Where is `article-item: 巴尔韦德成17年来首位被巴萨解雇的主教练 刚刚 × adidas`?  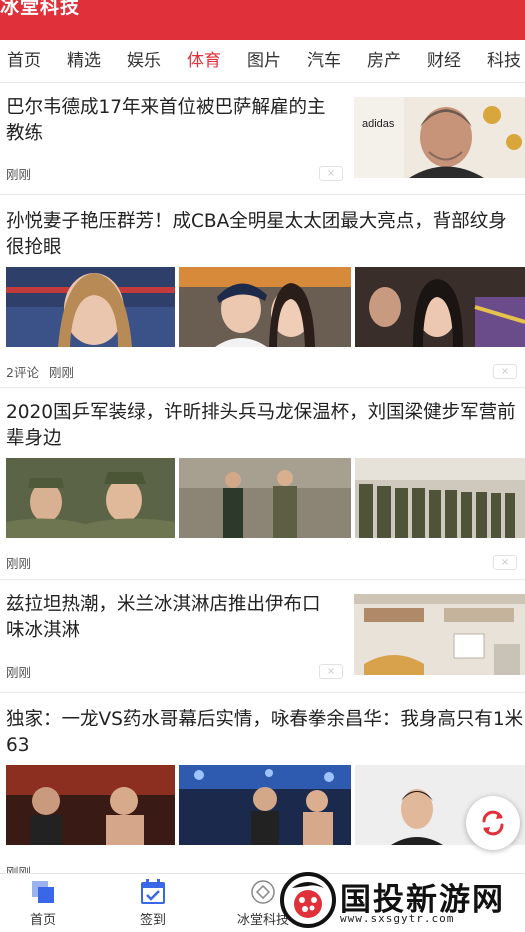 article-item: 巴尔韦德成17年来首位被巴萨解雇的主教练 刚刚 × adidas is located at coordinates (262, 139).